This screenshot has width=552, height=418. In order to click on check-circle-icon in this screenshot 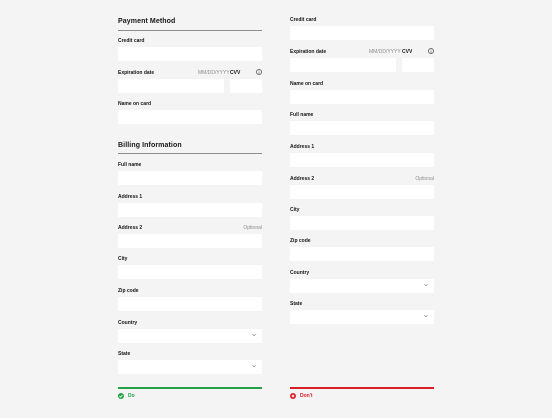, I will do `click(121, 396)`.